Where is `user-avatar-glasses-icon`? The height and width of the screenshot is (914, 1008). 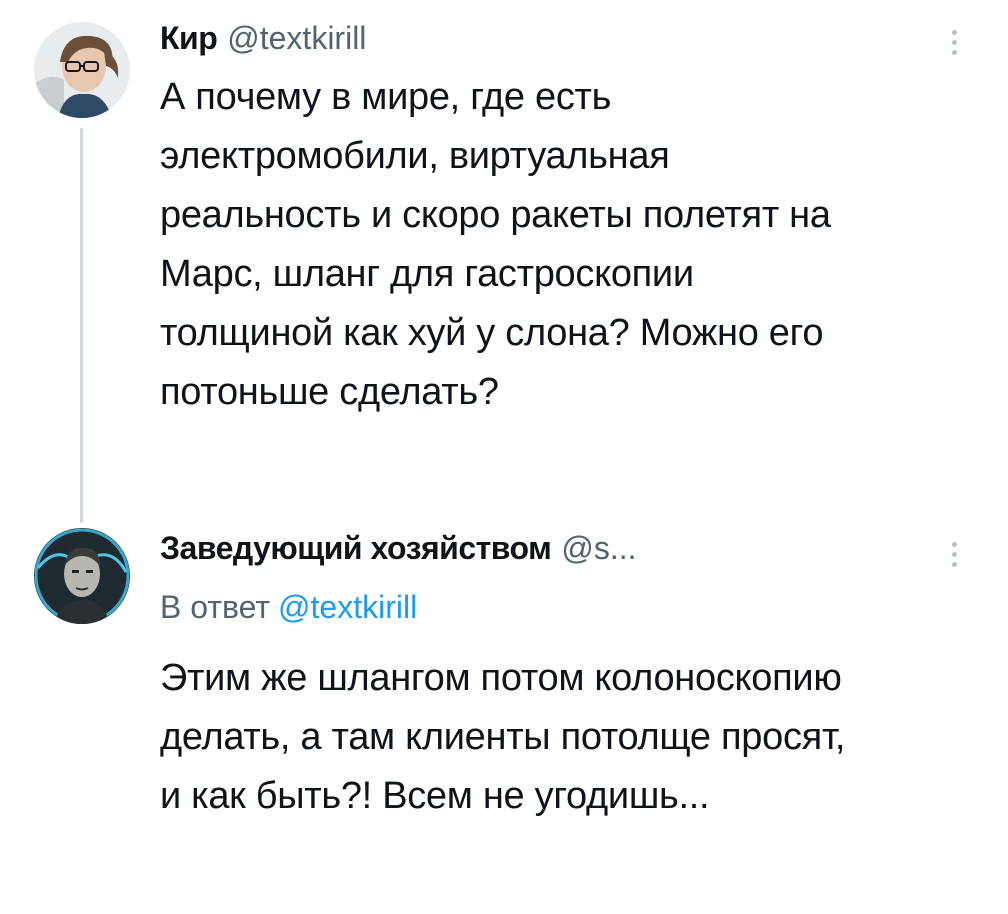 user-avatar-glasses-icon is located at coordinates (82, 70).